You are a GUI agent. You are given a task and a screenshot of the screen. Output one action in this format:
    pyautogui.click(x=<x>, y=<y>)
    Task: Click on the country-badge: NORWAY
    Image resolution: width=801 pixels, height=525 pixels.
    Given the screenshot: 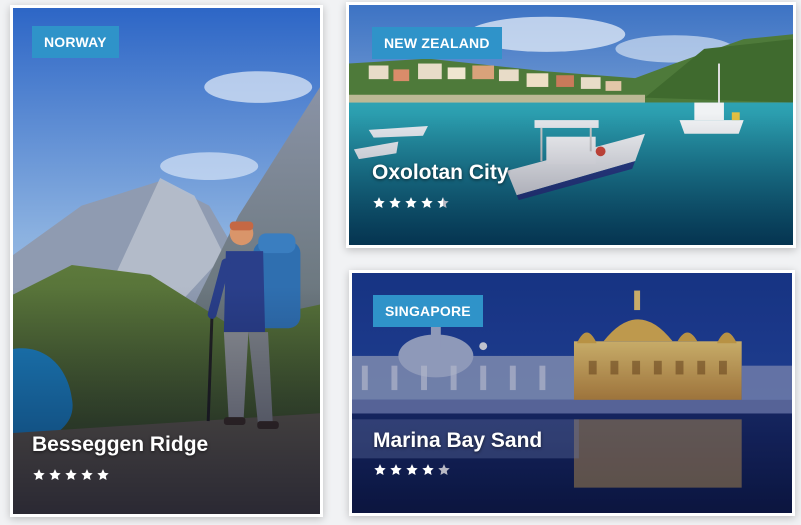 What is the action you would take?
    pyautogui.click(x=75, y=42)
    